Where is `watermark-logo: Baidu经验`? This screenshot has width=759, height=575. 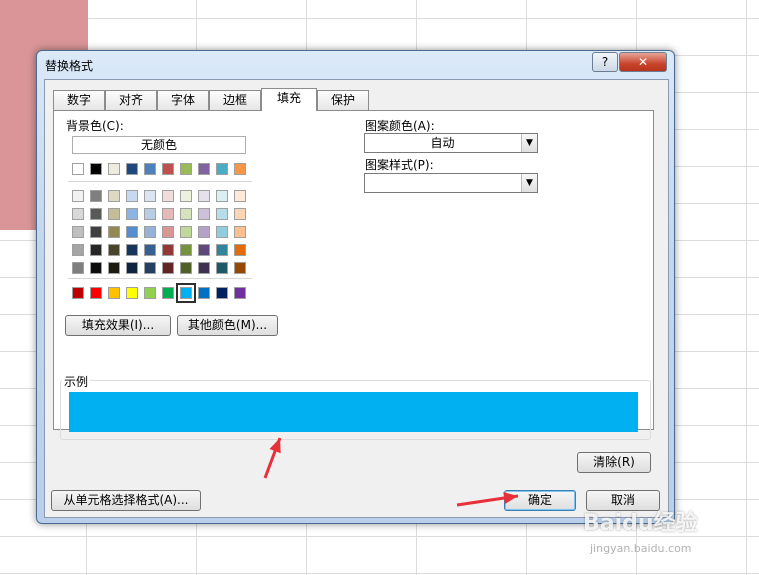 watermark-logo: Baidu经验 is located at coordinates (640, 523).